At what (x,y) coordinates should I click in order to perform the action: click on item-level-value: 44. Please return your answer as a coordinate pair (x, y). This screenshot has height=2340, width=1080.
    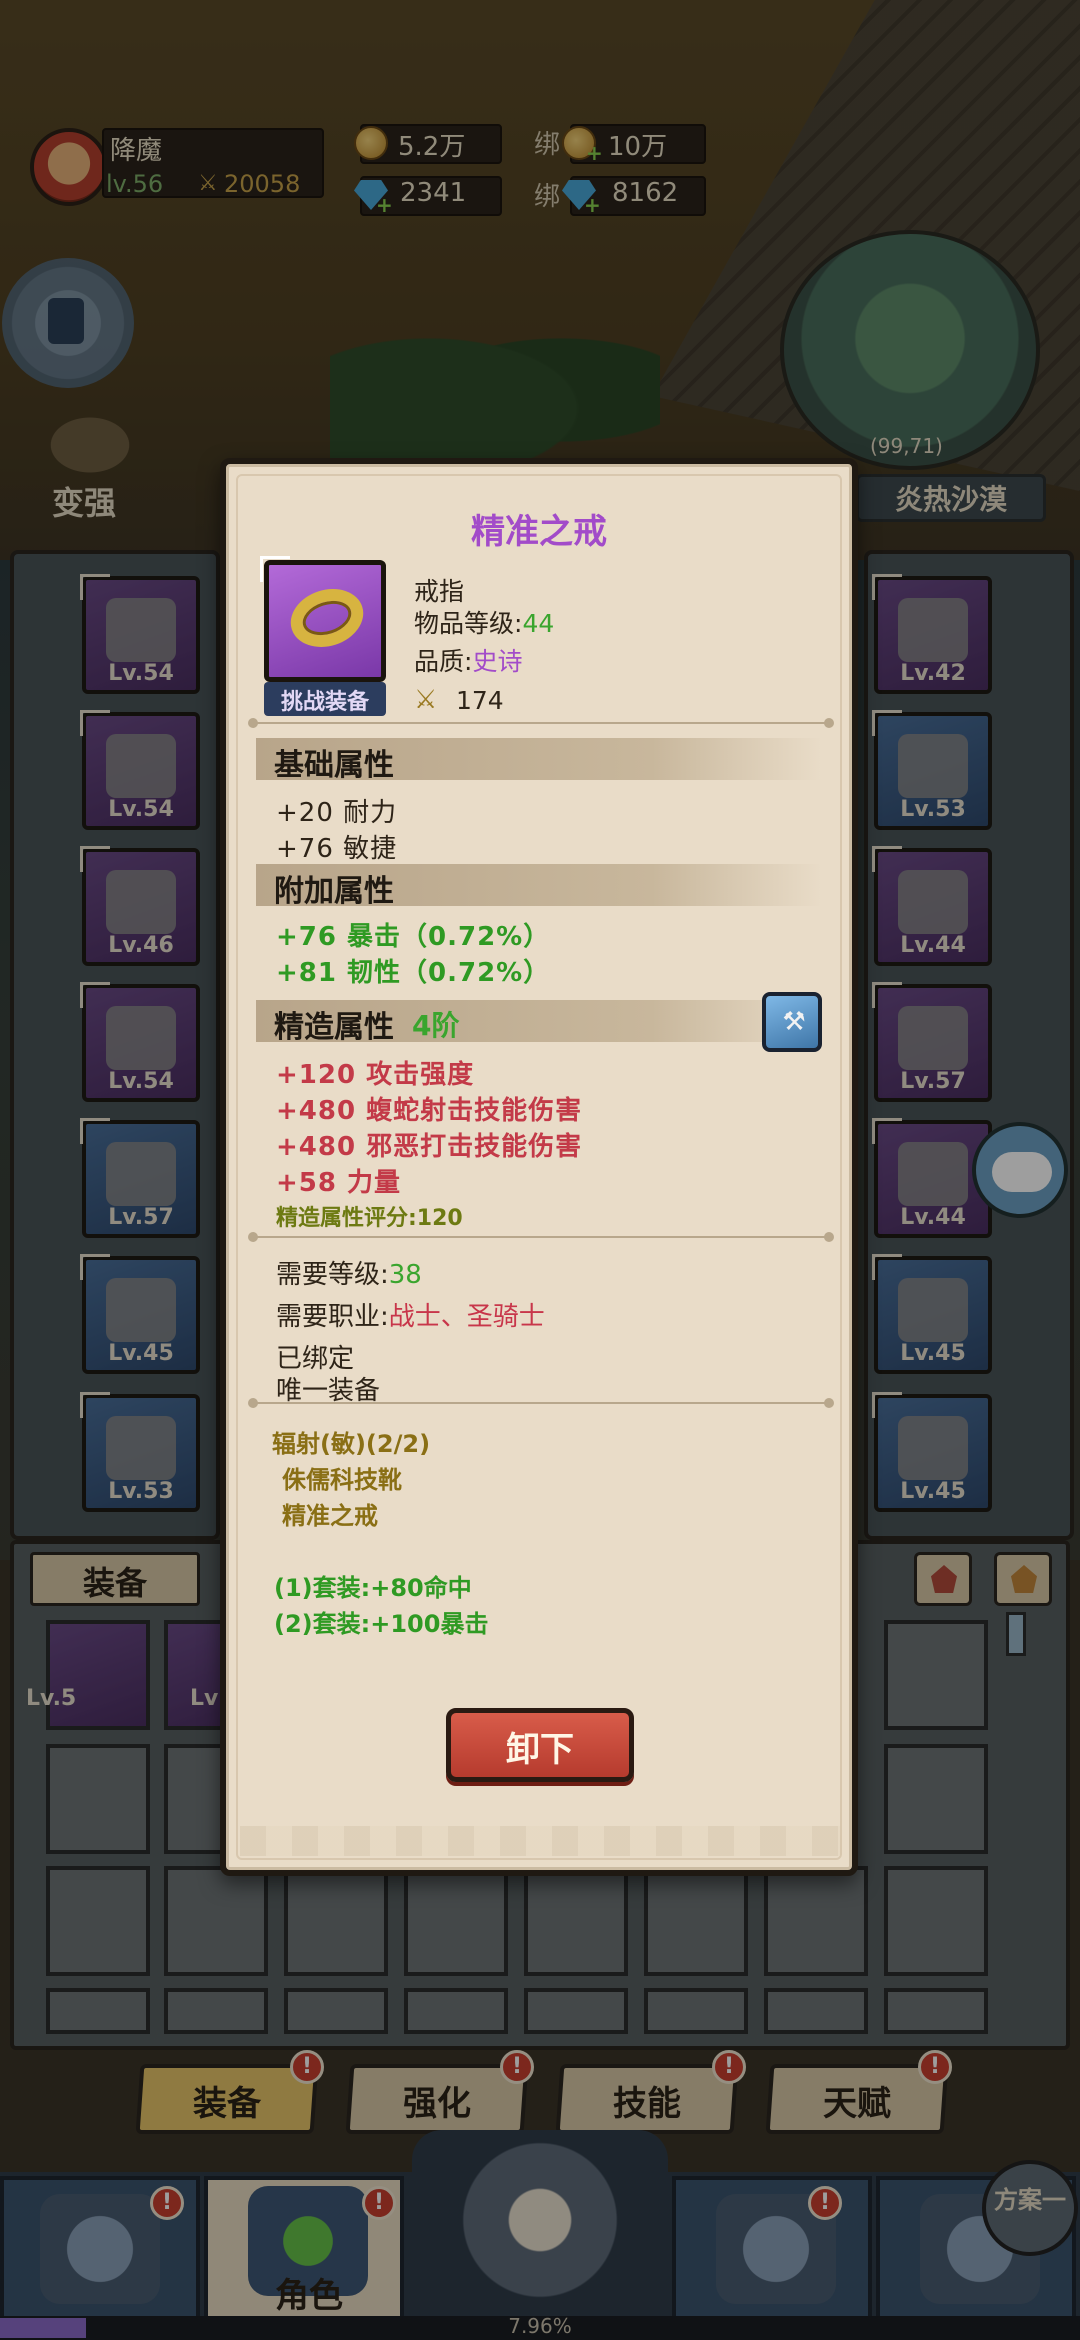
    Looking at the image, I should click on (538, 623).